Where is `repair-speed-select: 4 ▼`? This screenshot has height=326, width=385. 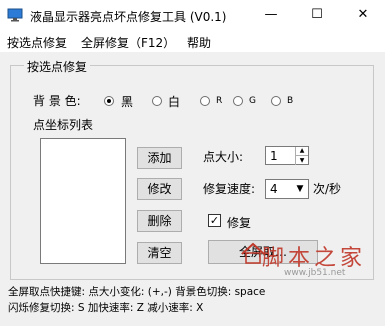
repair-speed-select: 4 ▼ is located at coordinates (287, 189).